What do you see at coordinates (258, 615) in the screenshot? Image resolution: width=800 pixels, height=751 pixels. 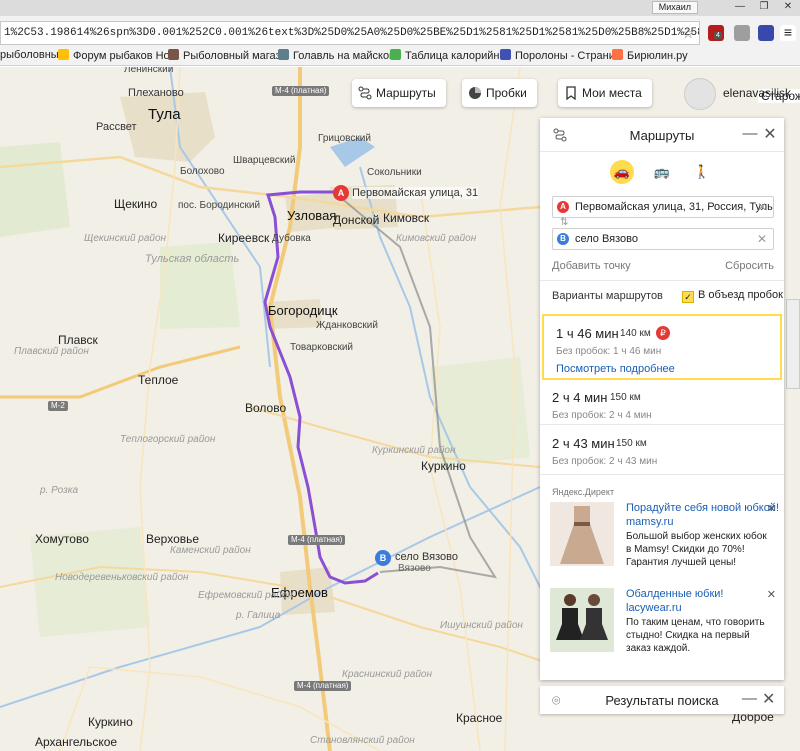 I see `map-label: р. Галица` at bounding box center [258, 615].